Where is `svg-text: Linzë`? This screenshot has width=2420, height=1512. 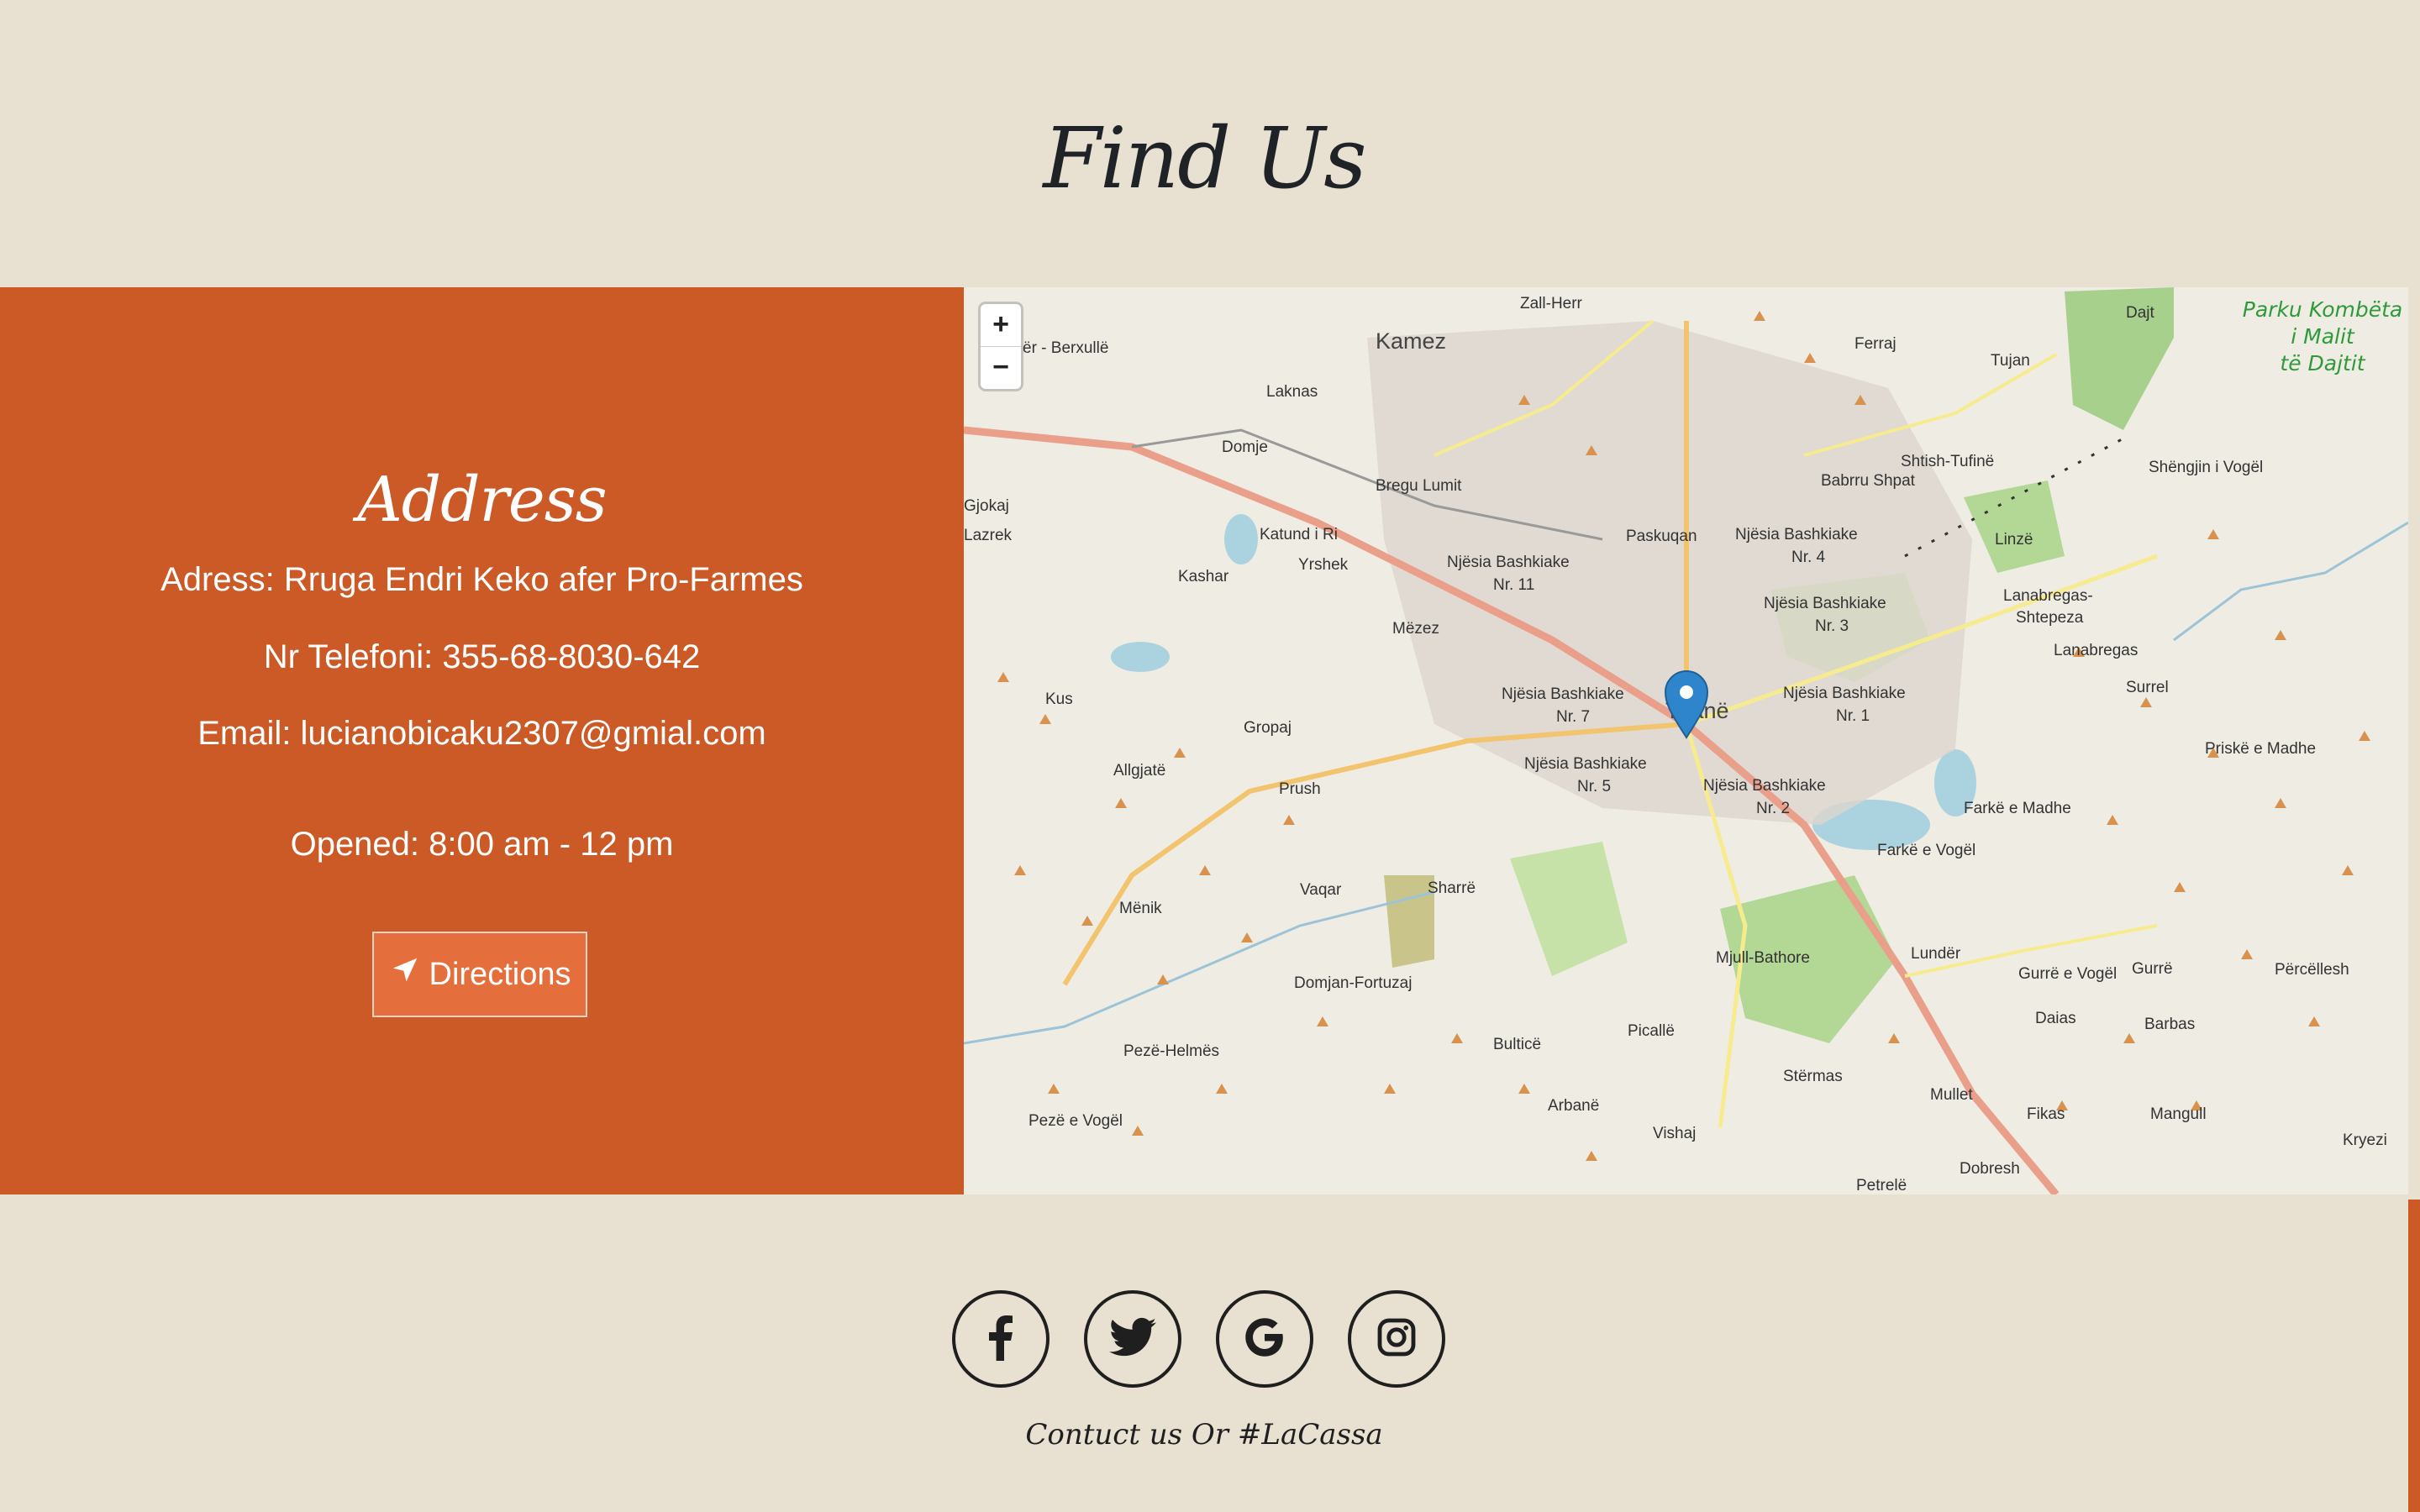 svg-text: Linzë is located at coordinates (2014, 540).